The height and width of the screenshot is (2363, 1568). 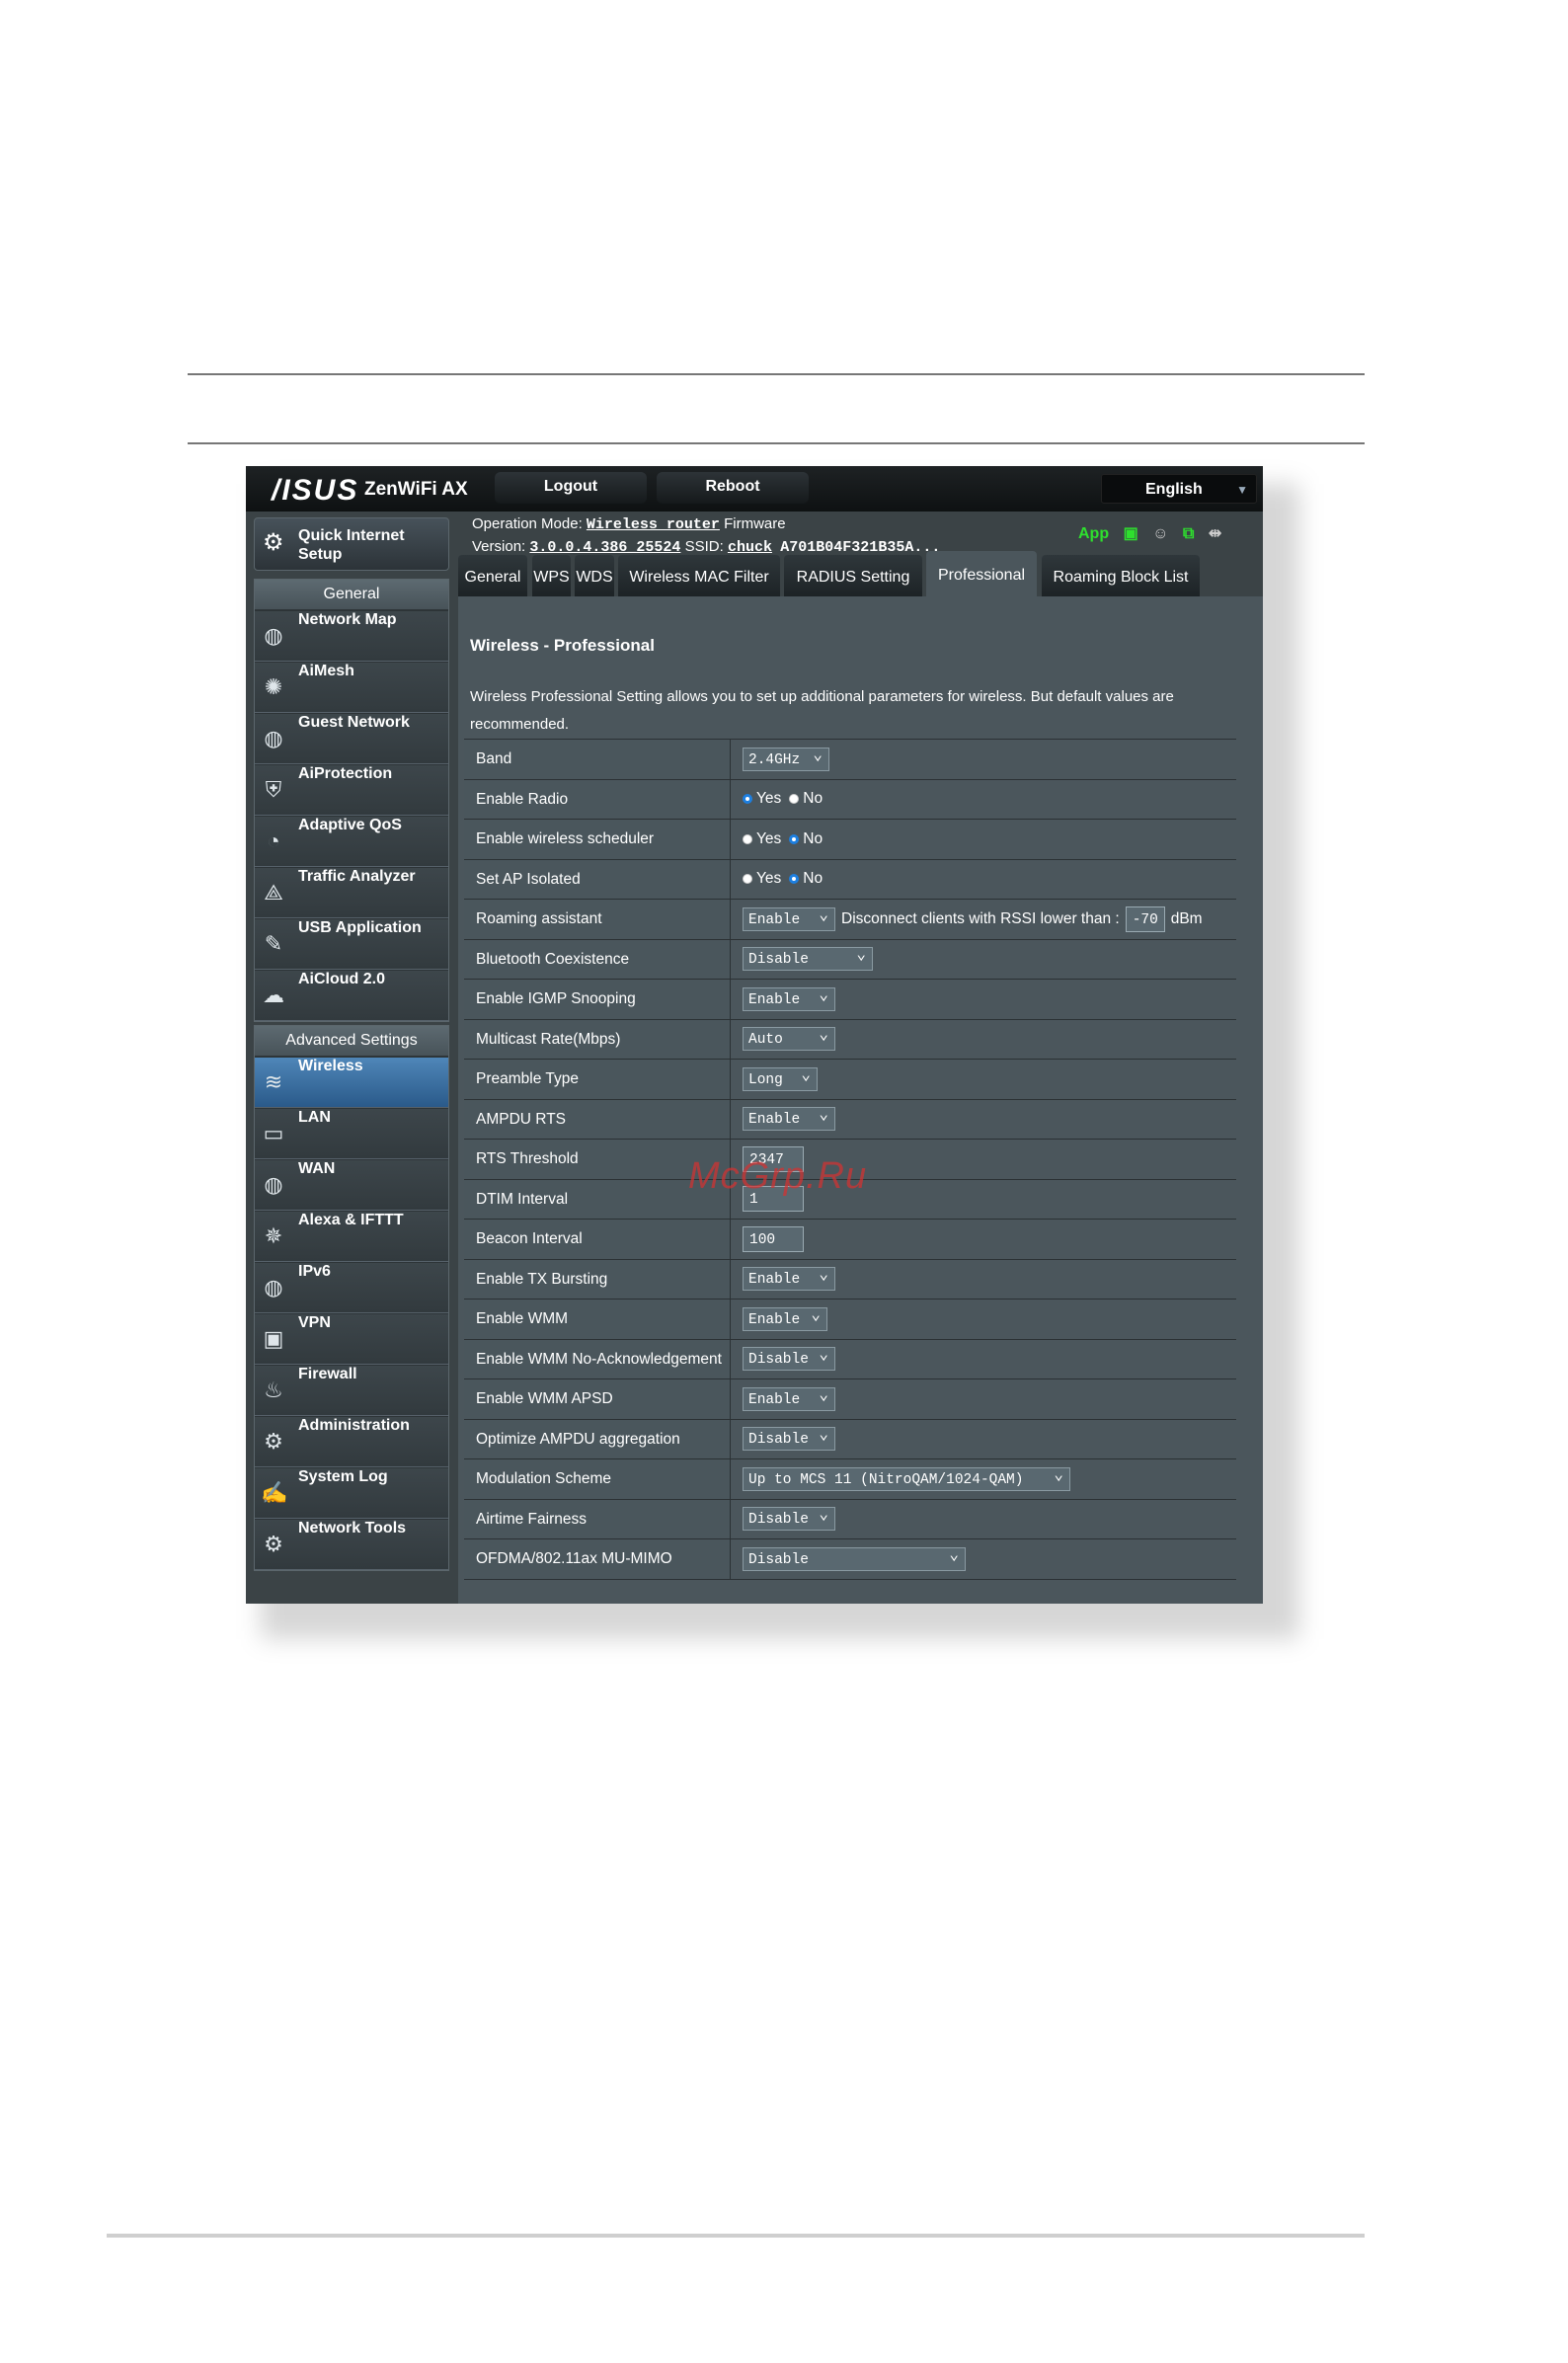 I want to click on sidebar-item-alexa-ifttt: ✵ Alexa & IFTTT, so click(x=351, y=1236).